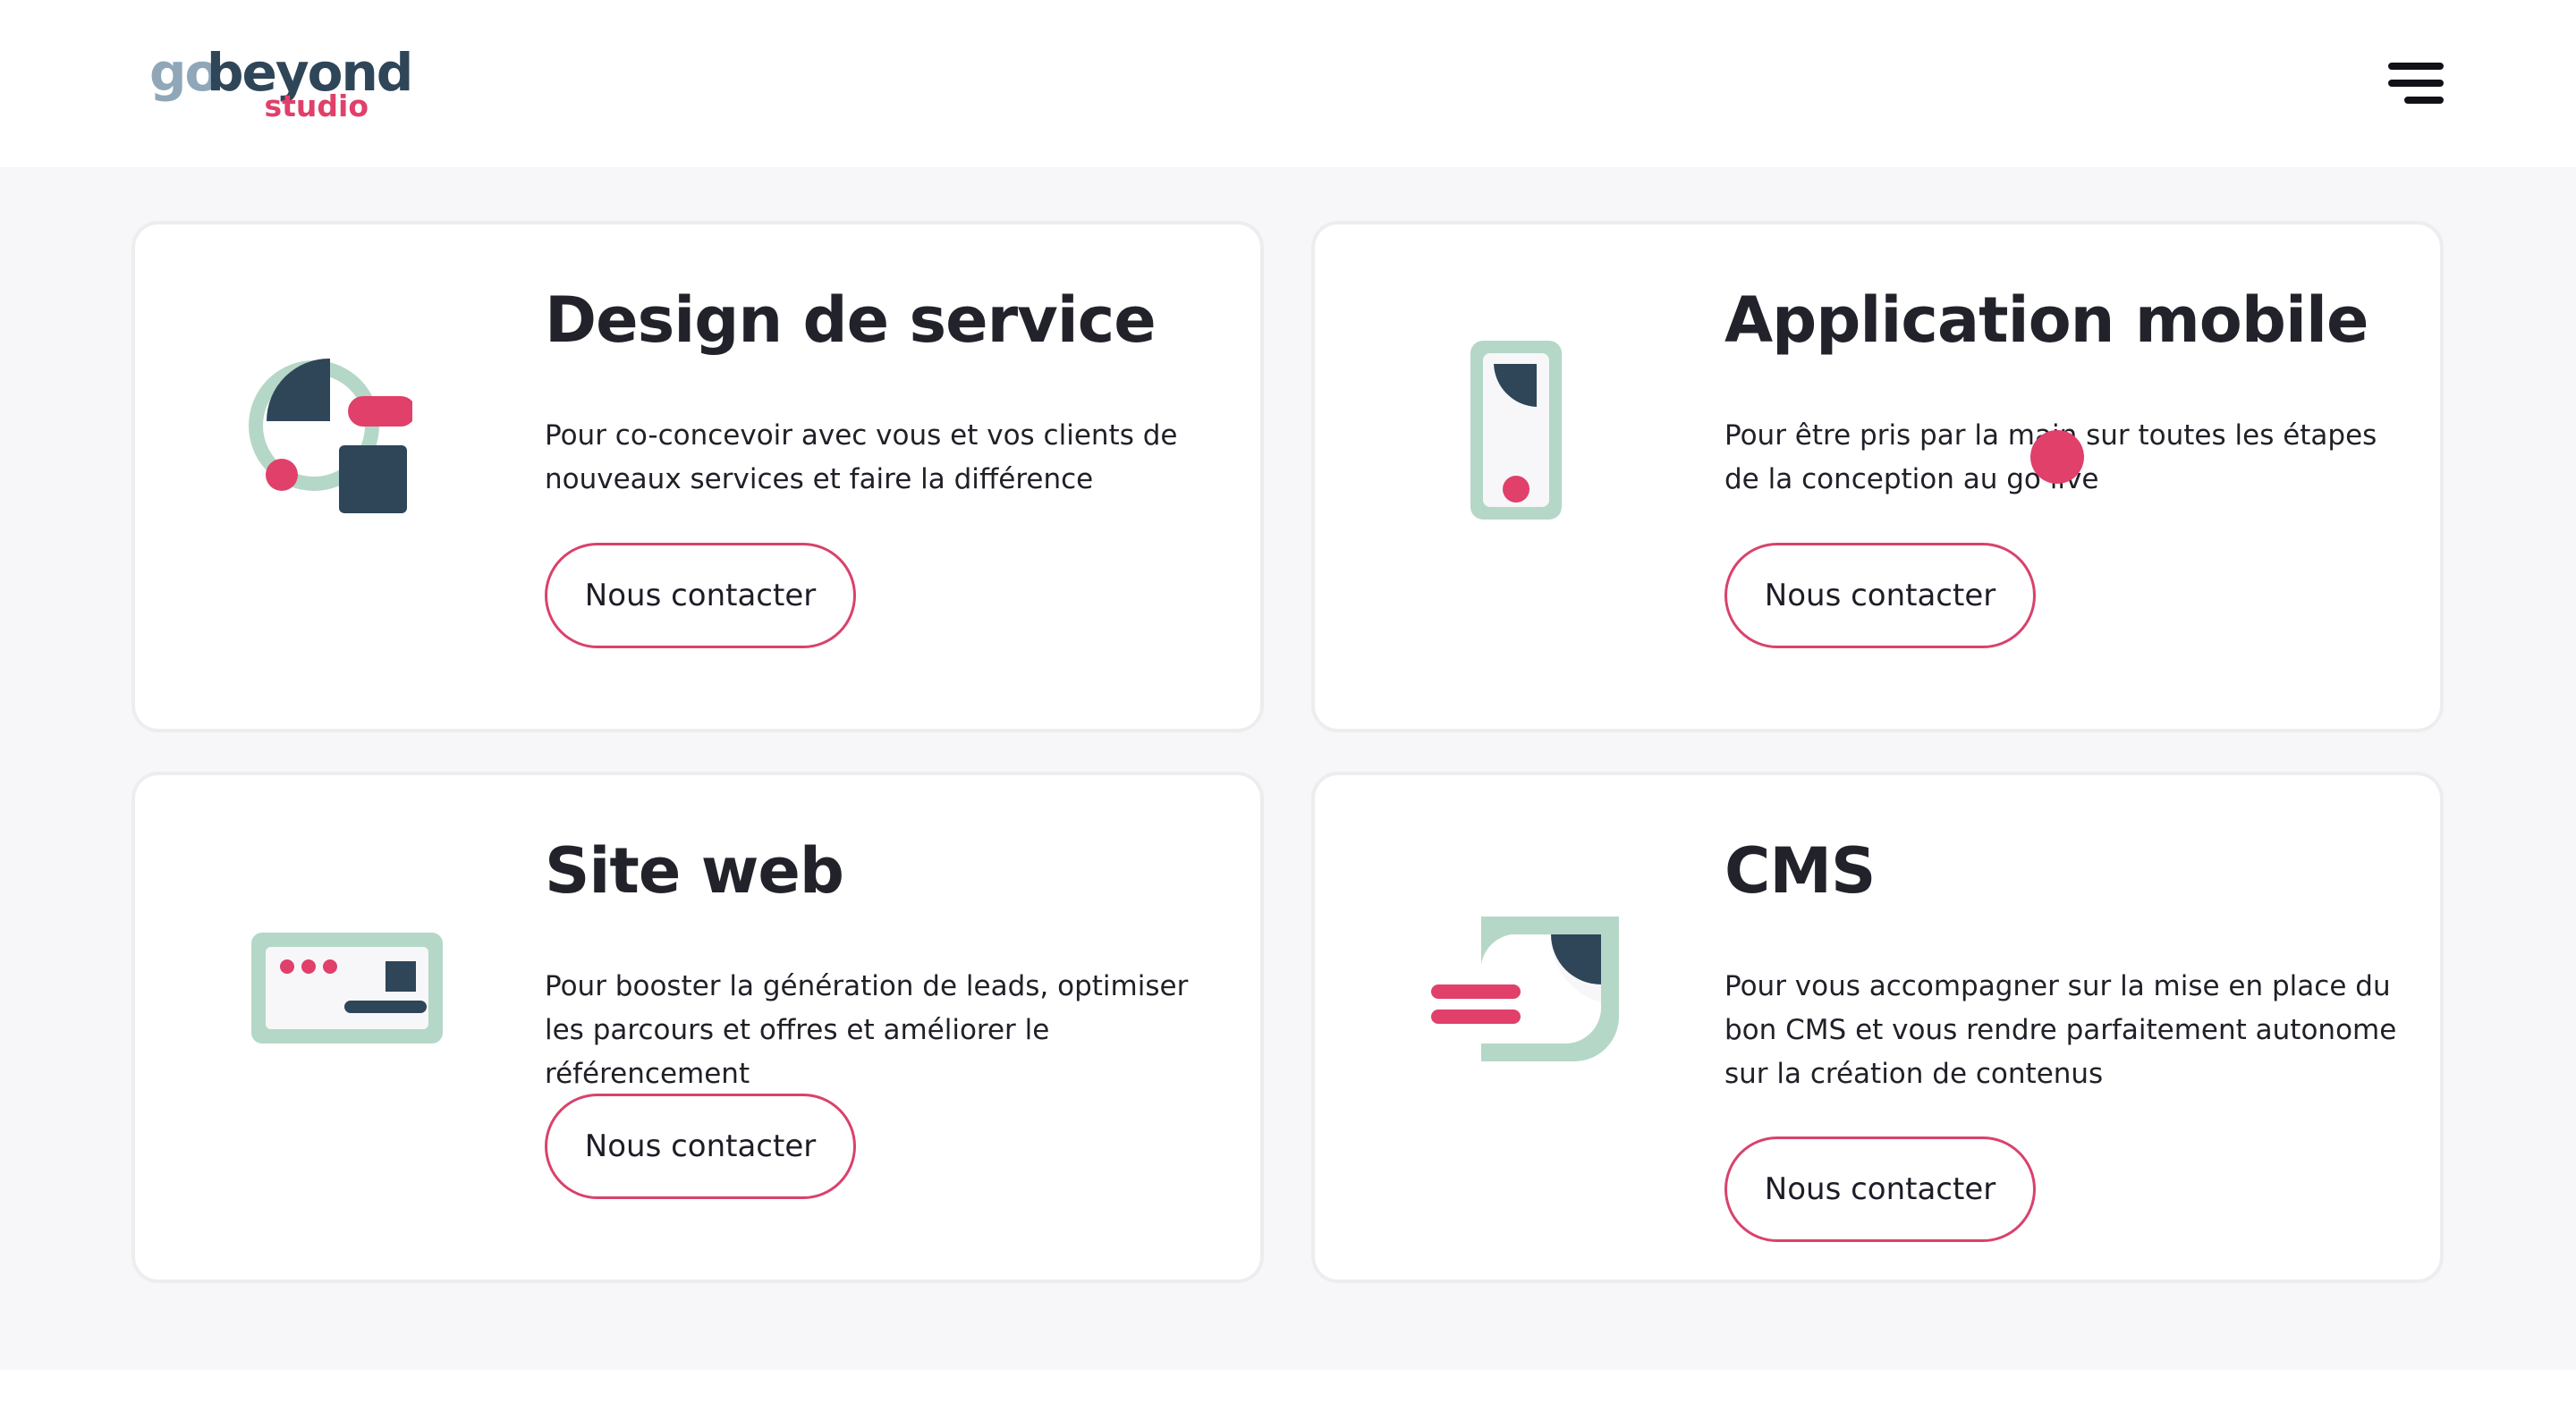 The height and width of the screenshot is (1411, 2576). I want to click on service-design-icon, so click(324, 430).